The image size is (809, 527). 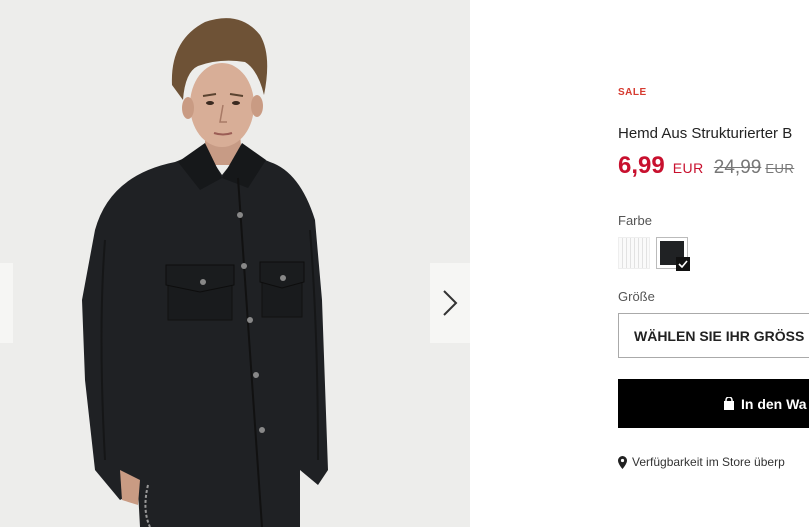 I want to click on add-to-cart-label: In den Wa, so click(x=774, y=403).